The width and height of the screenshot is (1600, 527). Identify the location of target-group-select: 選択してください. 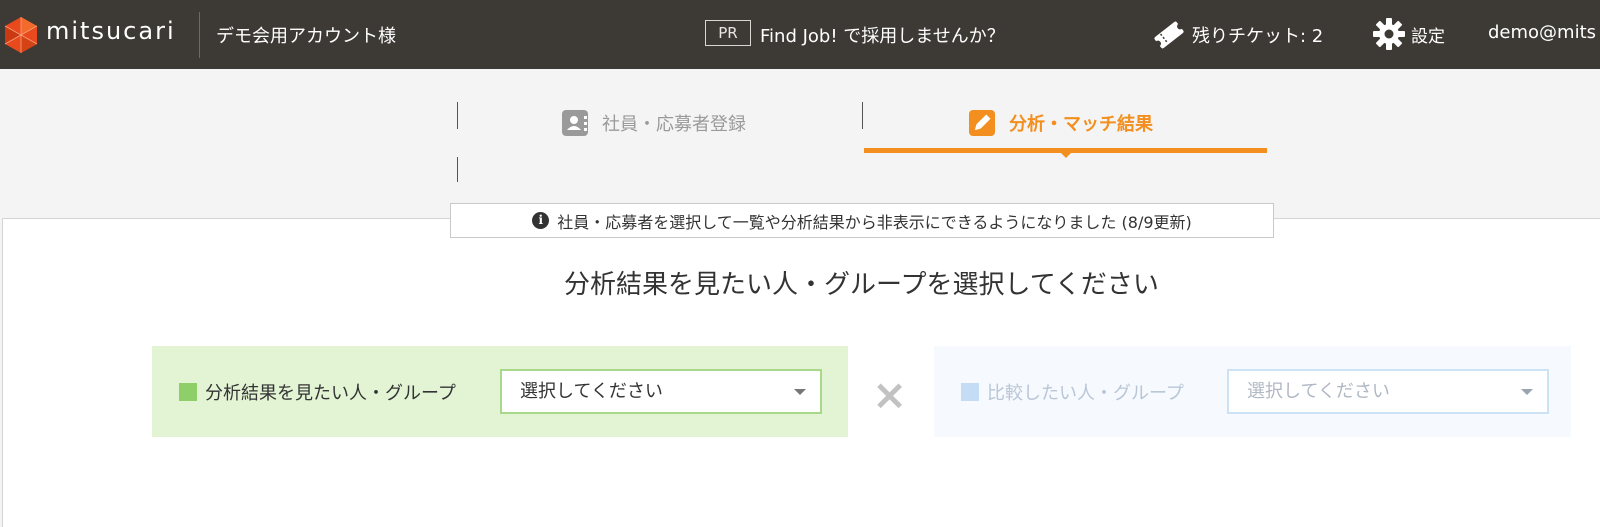
(661, 391).